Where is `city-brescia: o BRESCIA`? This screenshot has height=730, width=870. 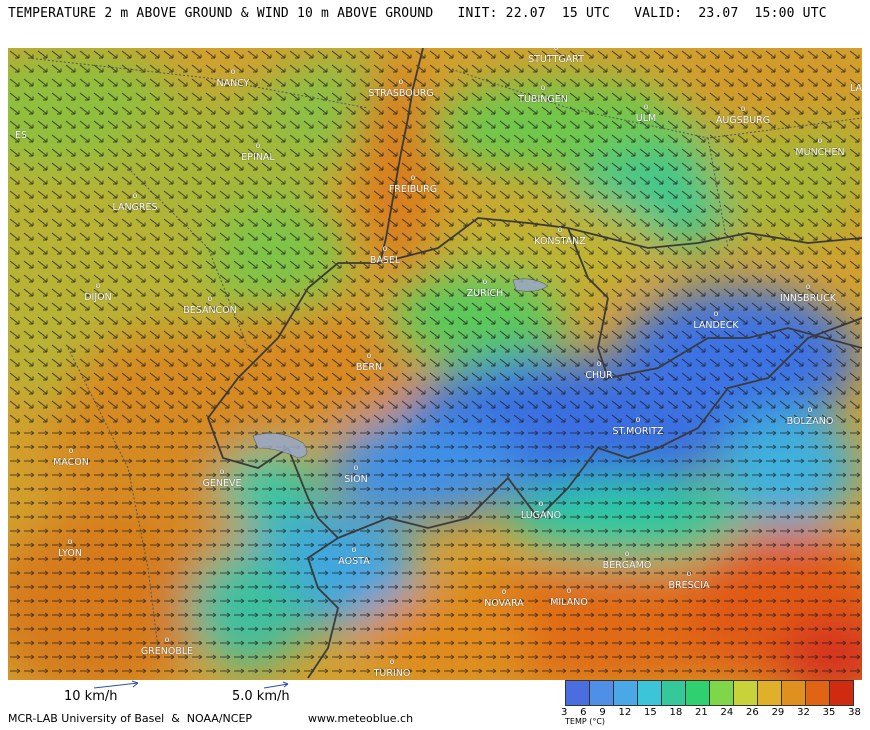
city-brescia: o BRESCIA is located at coordinates (689, 581).